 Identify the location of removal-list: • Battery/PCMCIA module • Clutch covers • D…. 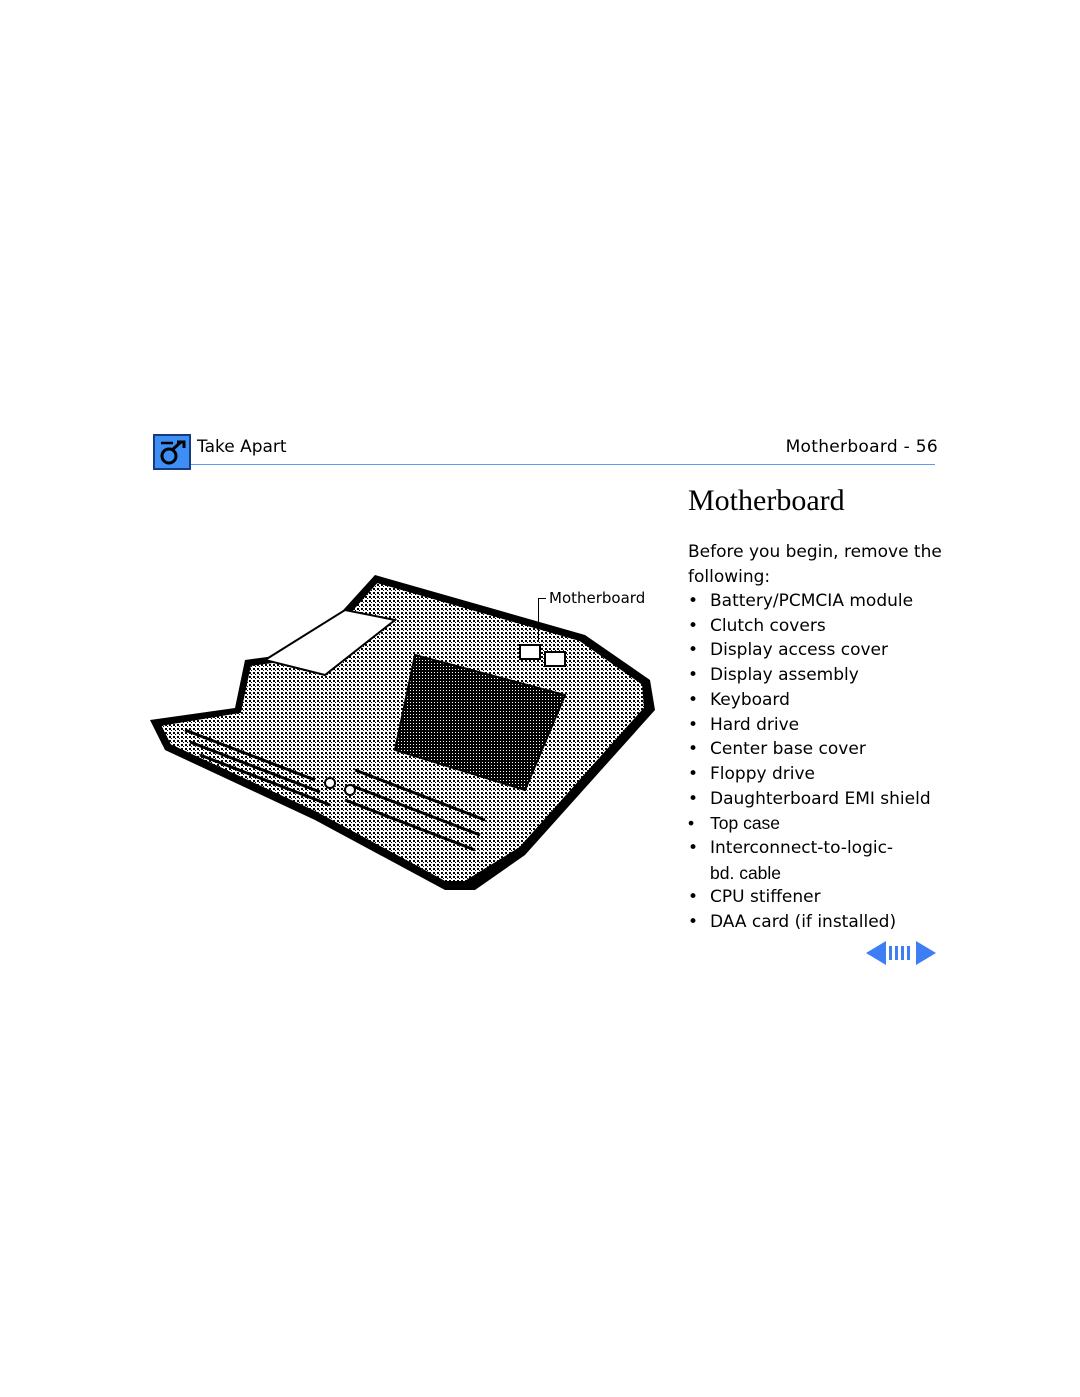
(809, 762).